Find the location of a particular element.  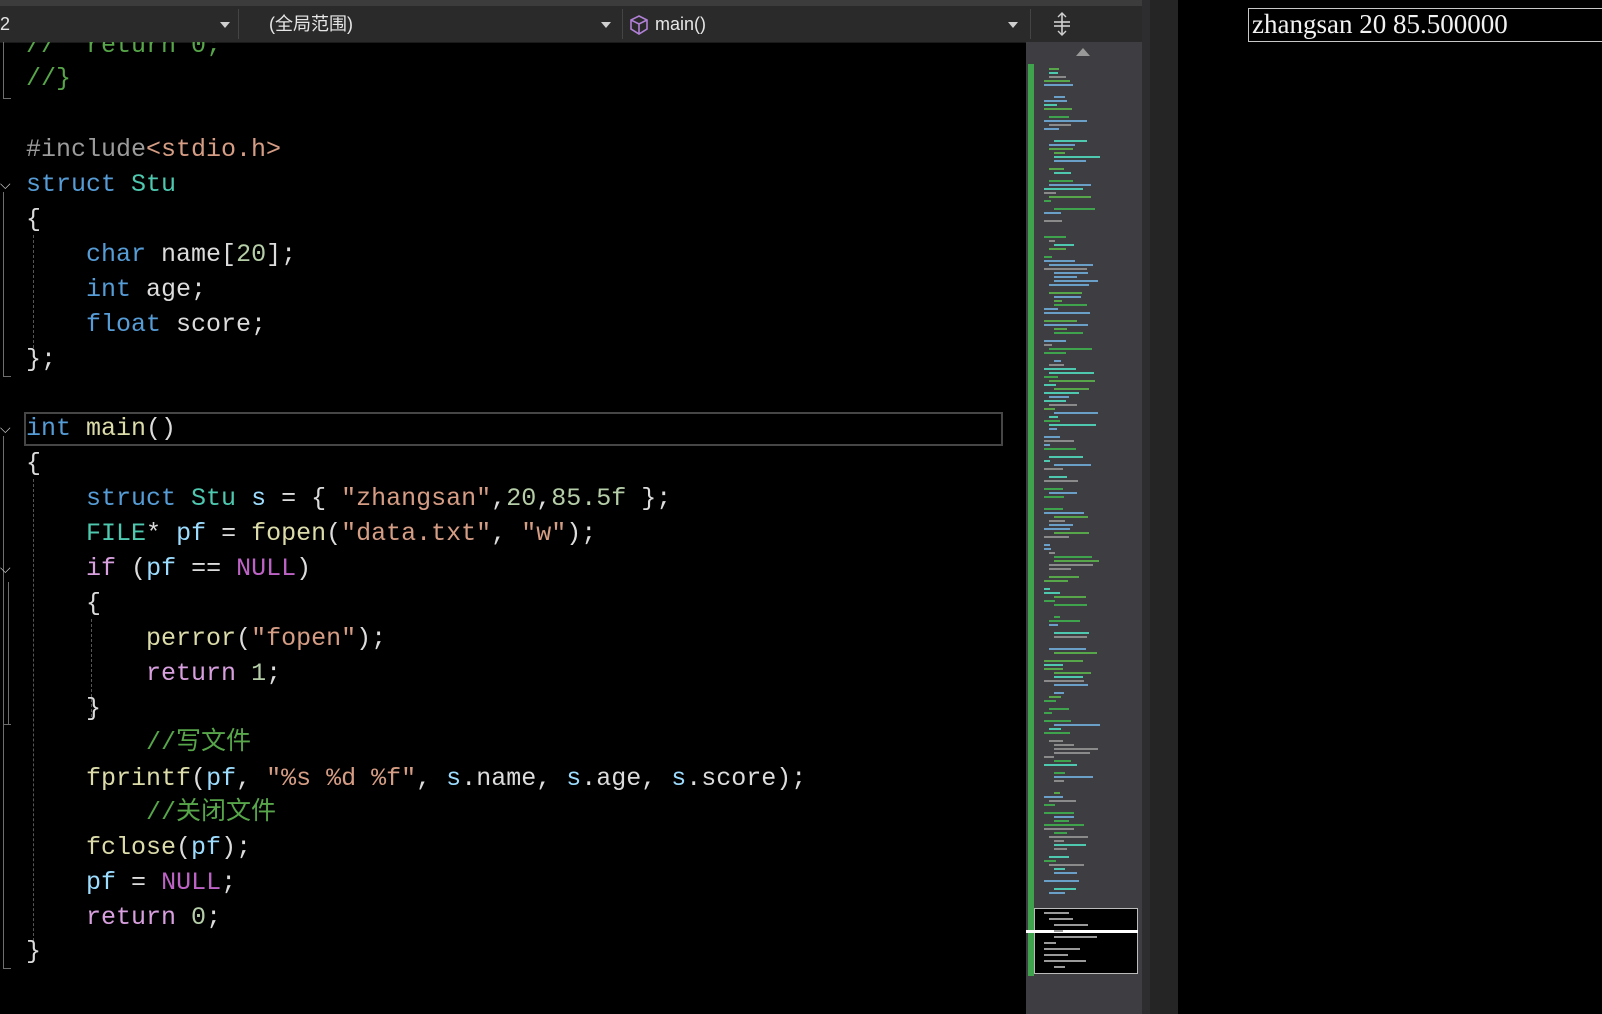

code-line: float score; is located at coordinates (176, 324).